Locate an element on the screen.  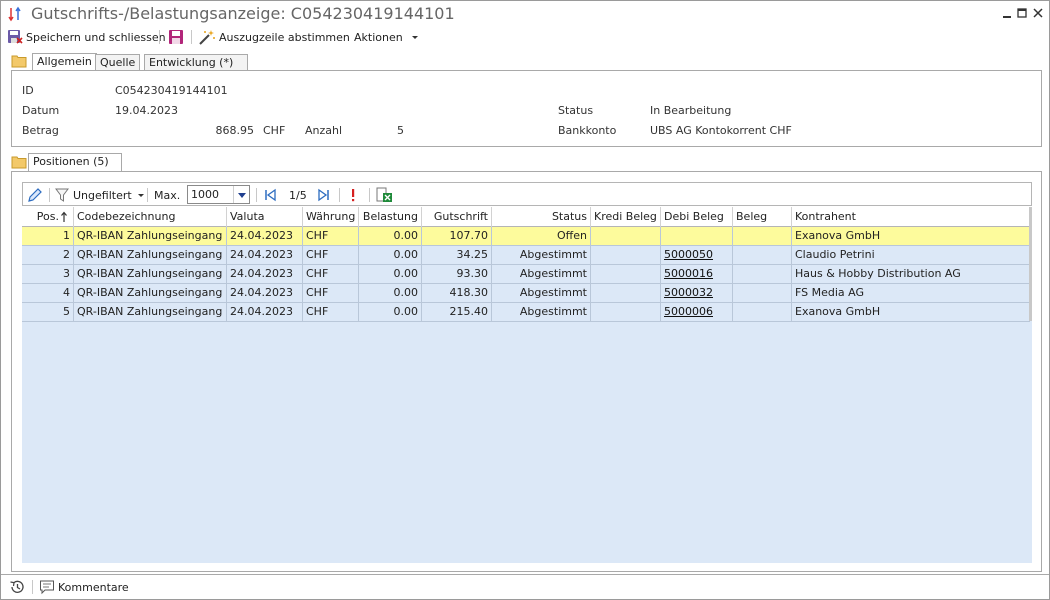
cell-credit: 418.30 is located at coordinates (457, 293).